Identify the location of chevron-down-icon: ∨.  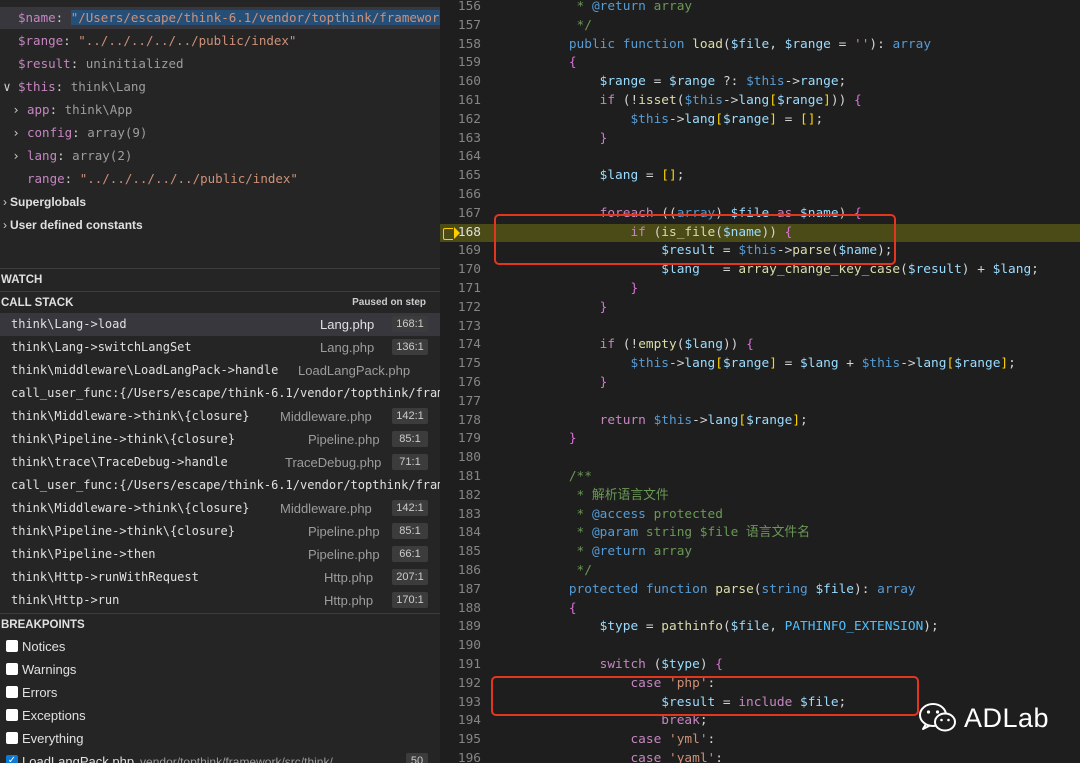
(7, 87).